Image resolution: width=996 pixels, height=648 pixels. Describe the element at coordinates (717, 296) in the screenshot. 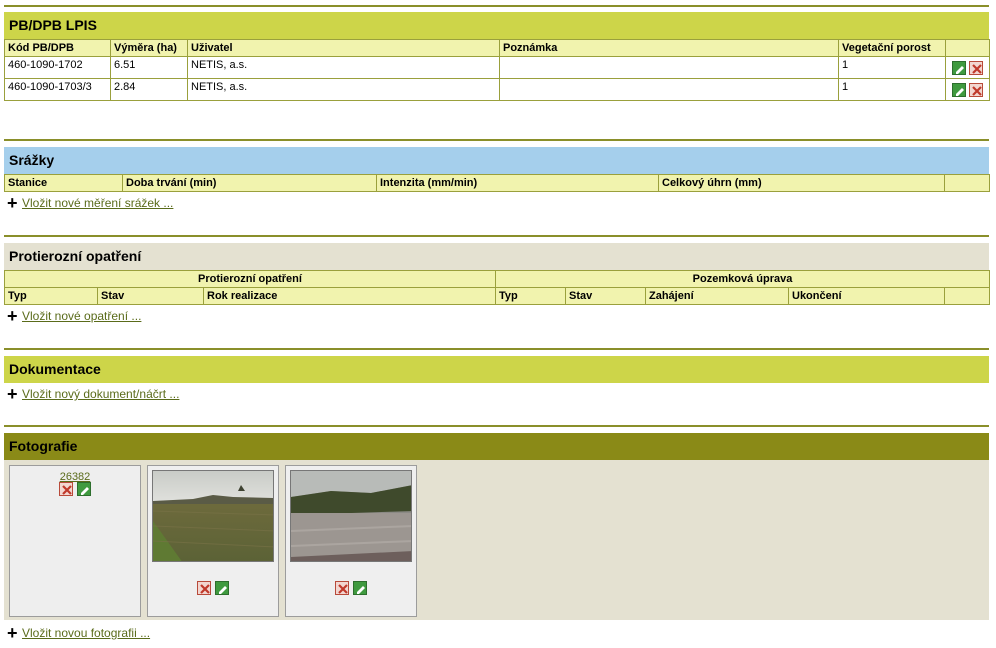

I see `col-zahajeni: Zahájení` at that location.